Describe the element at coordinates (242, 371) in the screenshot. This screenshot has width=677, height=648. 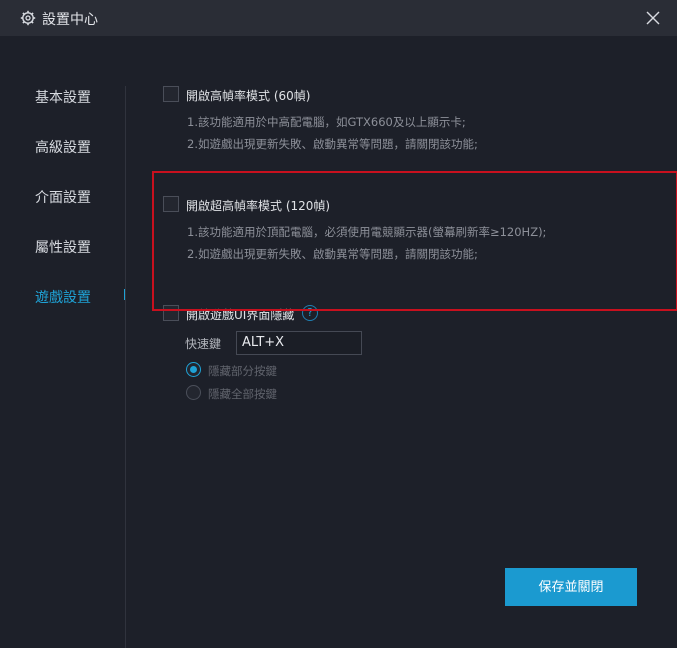
I see `hide-partial-label: 隱藏部分按鍵` at that location.